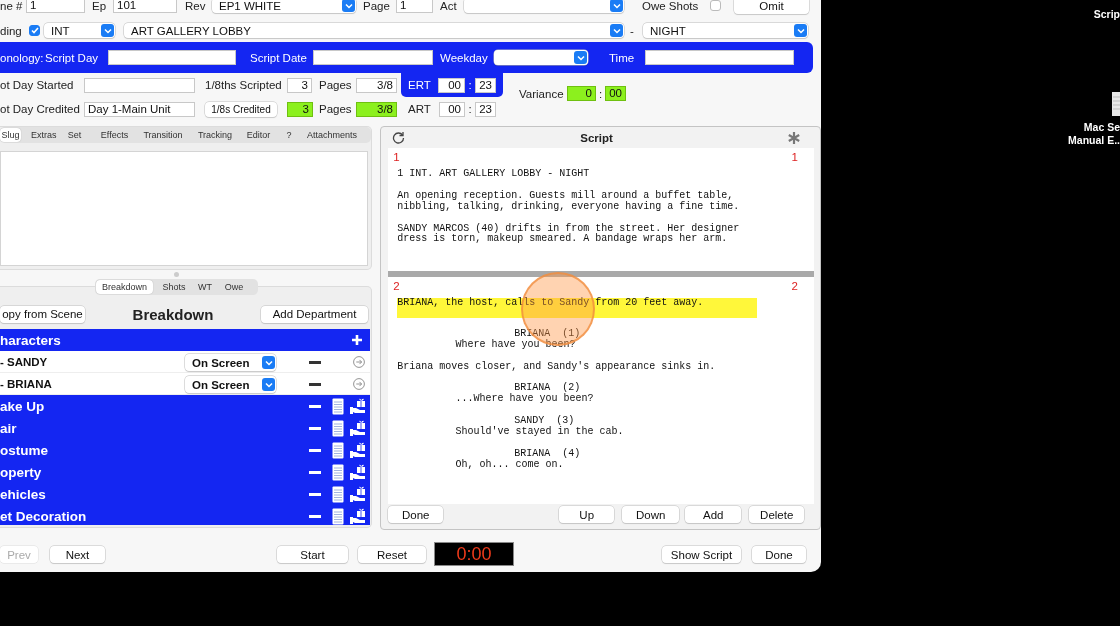  I want to click on tab: Breakdown, so click(124, 287).